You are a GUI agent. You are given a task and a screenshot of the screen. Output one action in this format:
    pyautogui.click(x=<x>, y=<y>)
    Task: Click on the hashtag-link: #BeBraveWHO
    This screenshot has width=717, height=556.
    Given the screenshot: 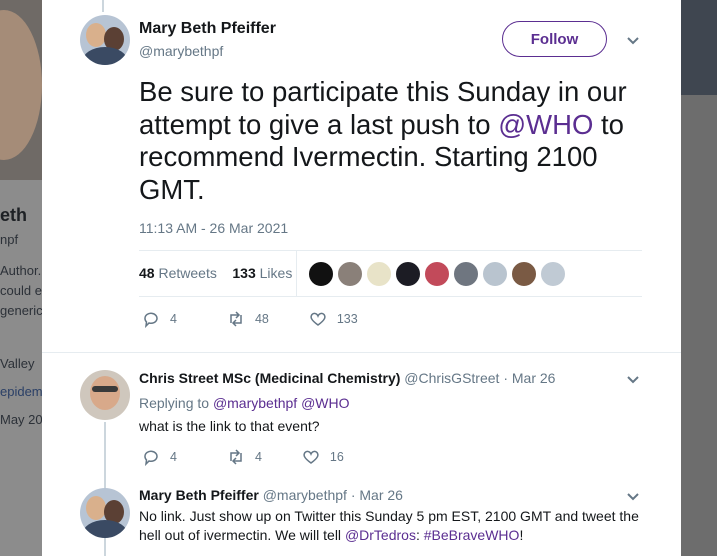 What is the action you would take?
    pyautogui.click(x=472, y=535)
    